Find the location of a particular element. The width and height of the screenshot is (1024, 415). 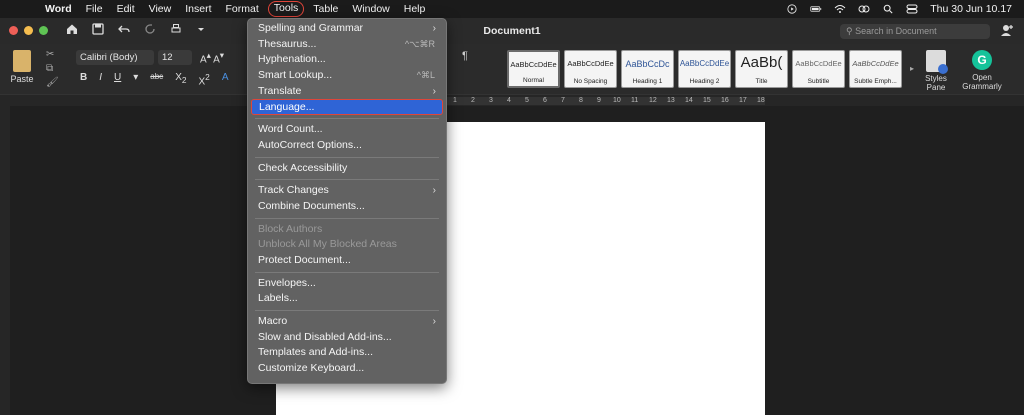

menu-format: Format is located at coordinates (242, 9).